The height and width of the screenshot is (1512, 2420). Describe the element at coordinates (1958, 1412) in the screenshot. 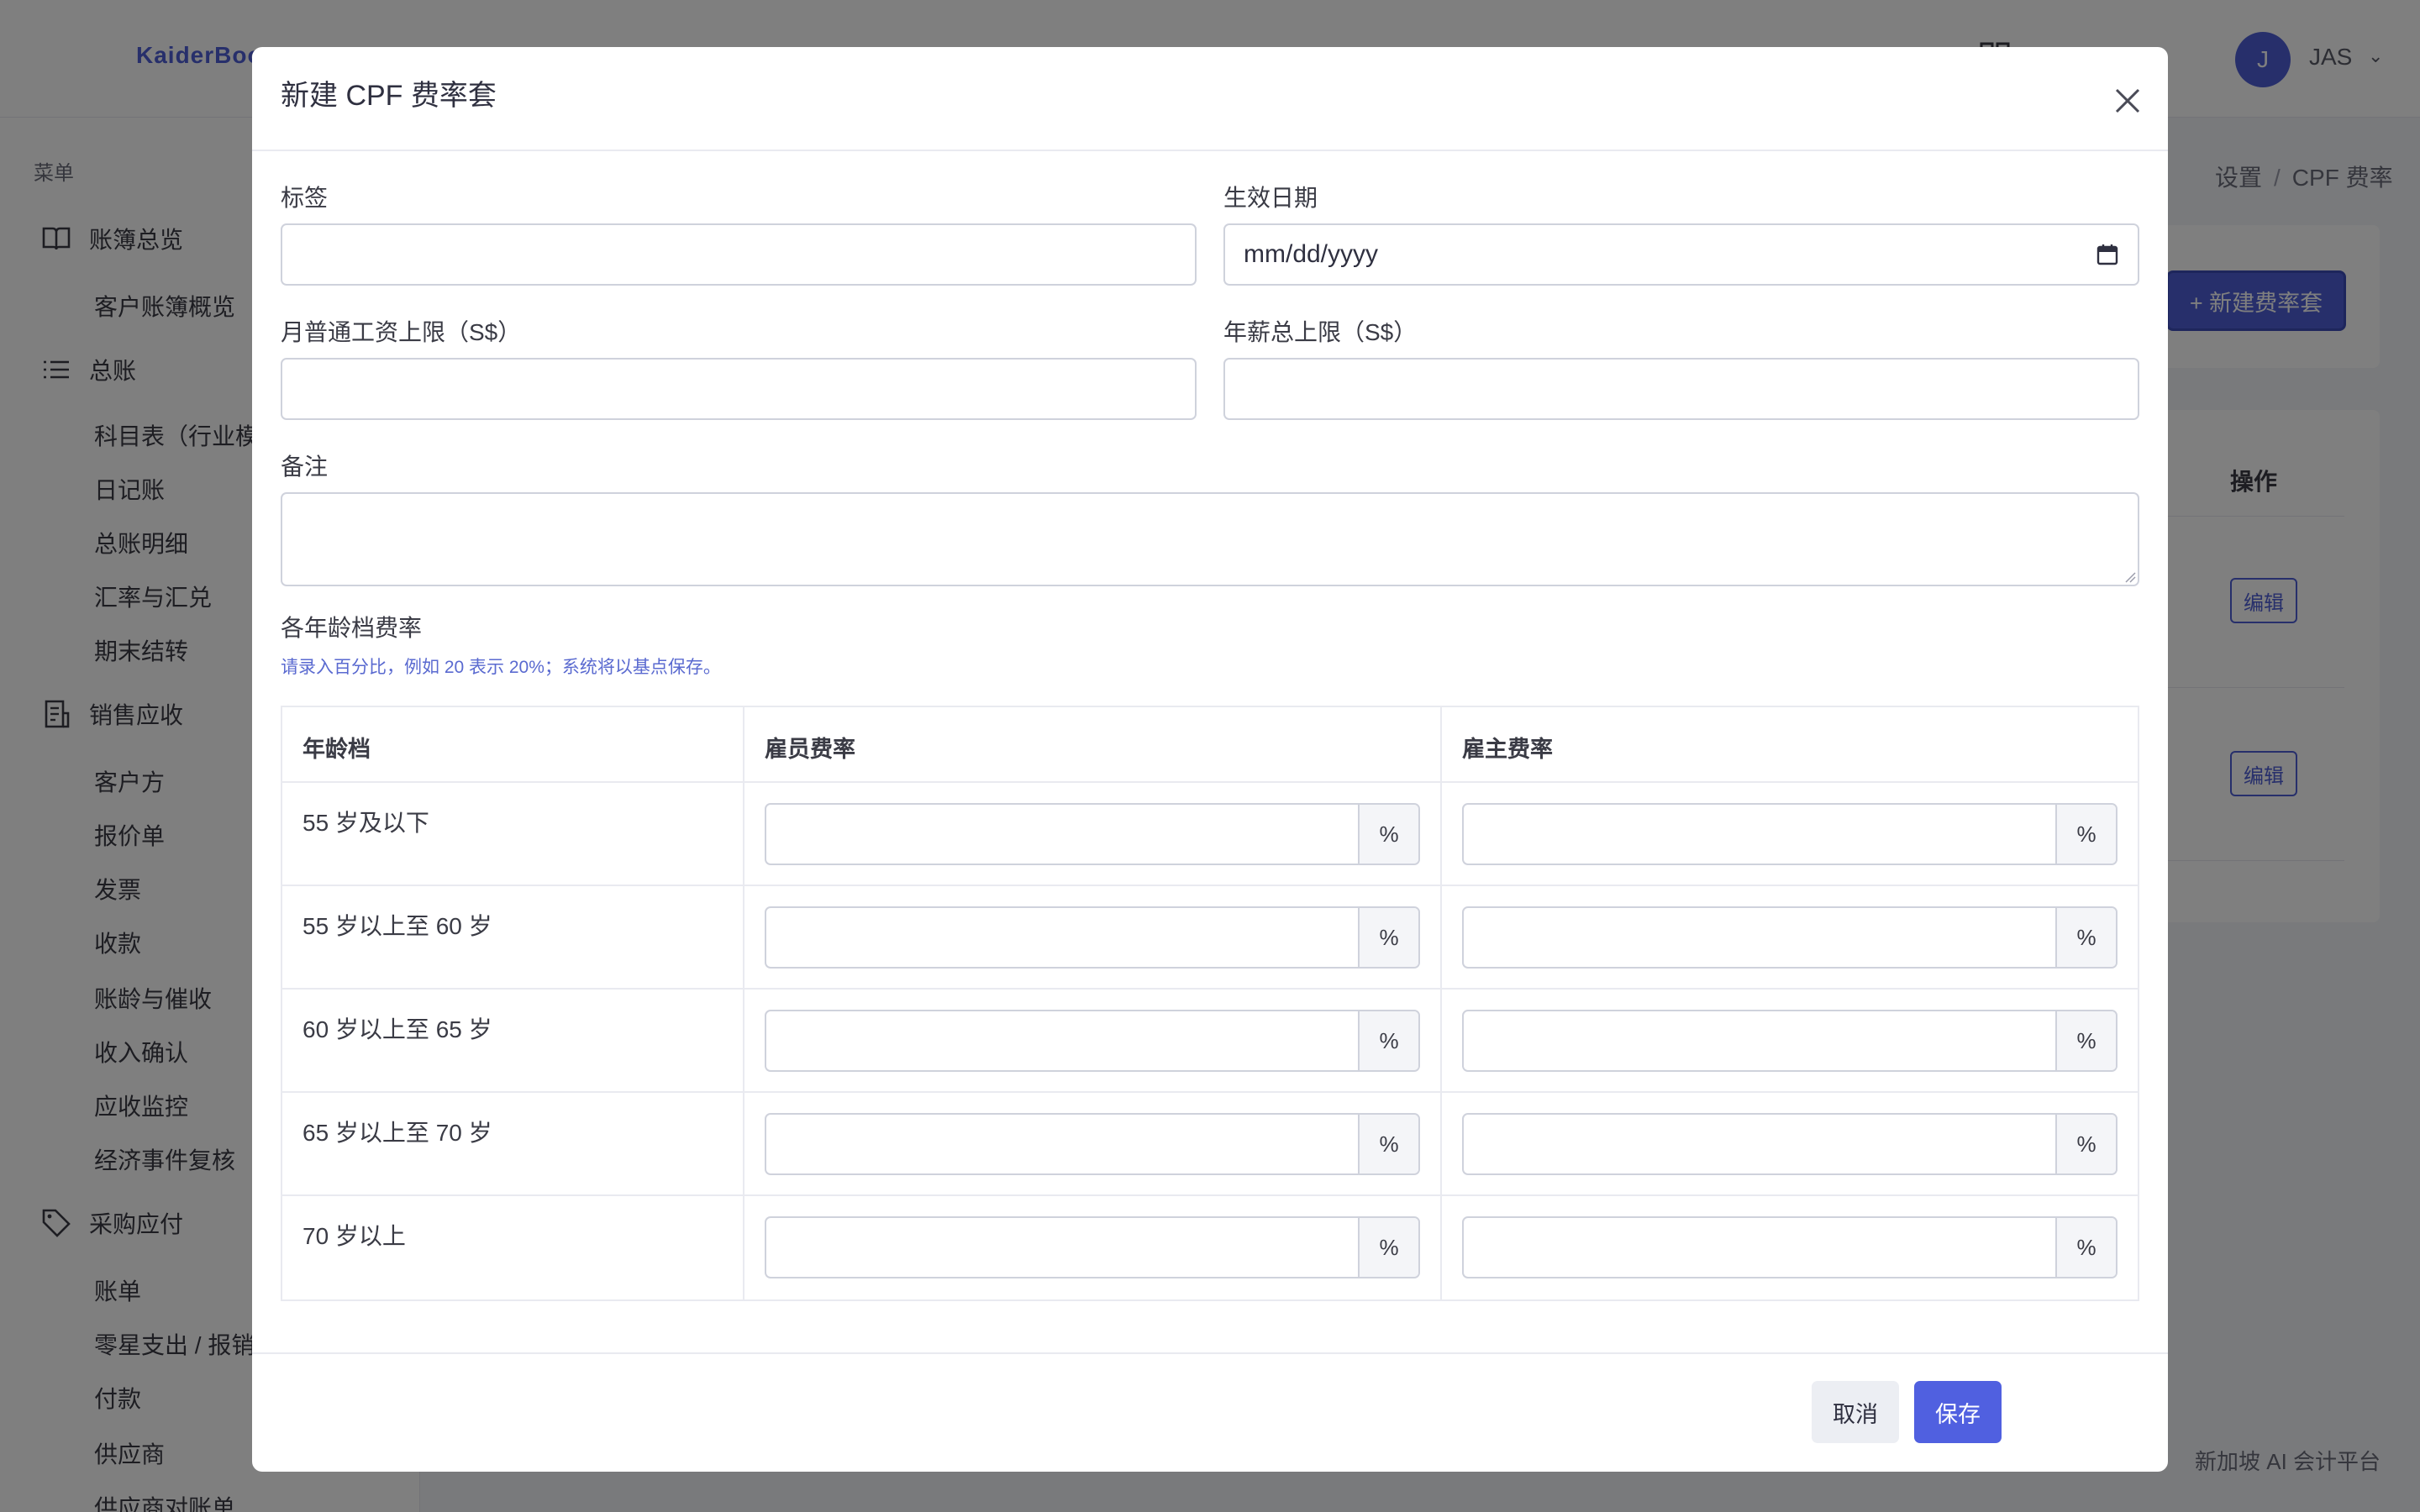

I see `save-button: 保存` at that location.